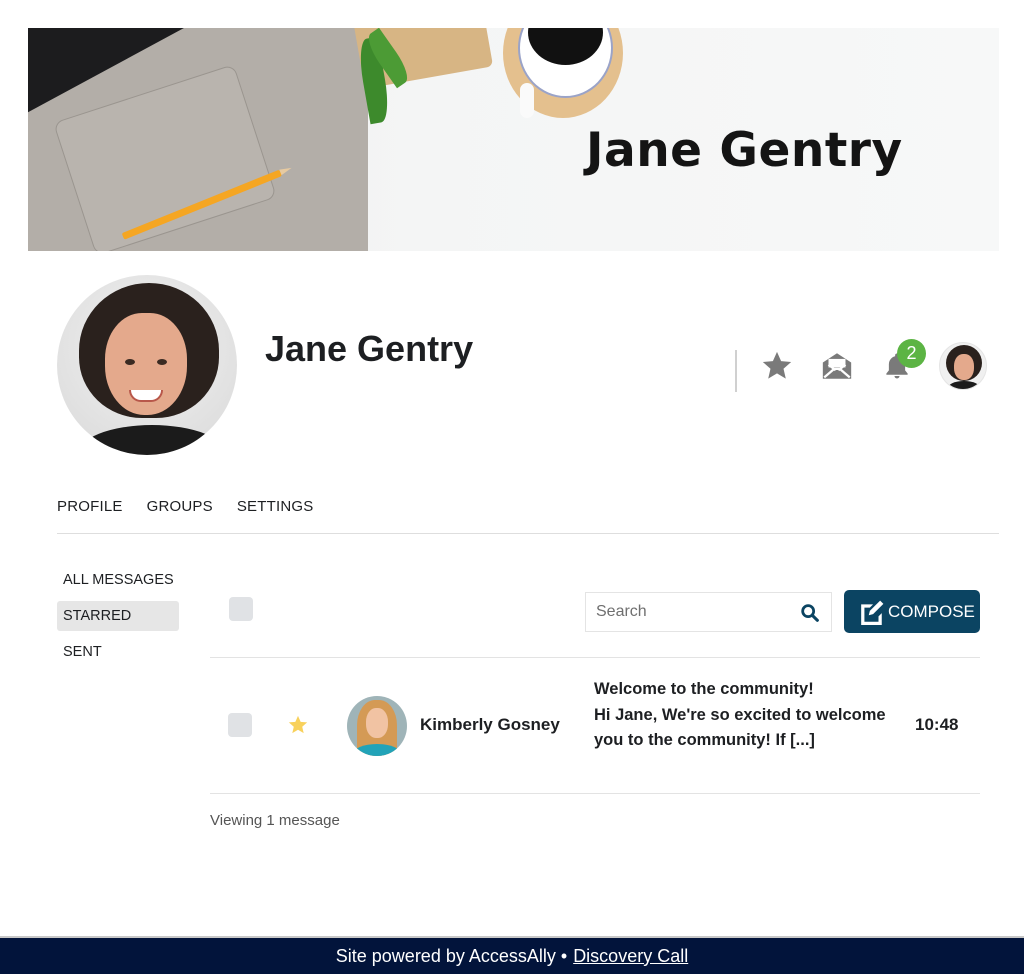 This screenshot has height=974, width=1024. Describe the element at coordinates (118, 652) in the screenshot. I see `sidebar-item-sent: SENT` at that location.